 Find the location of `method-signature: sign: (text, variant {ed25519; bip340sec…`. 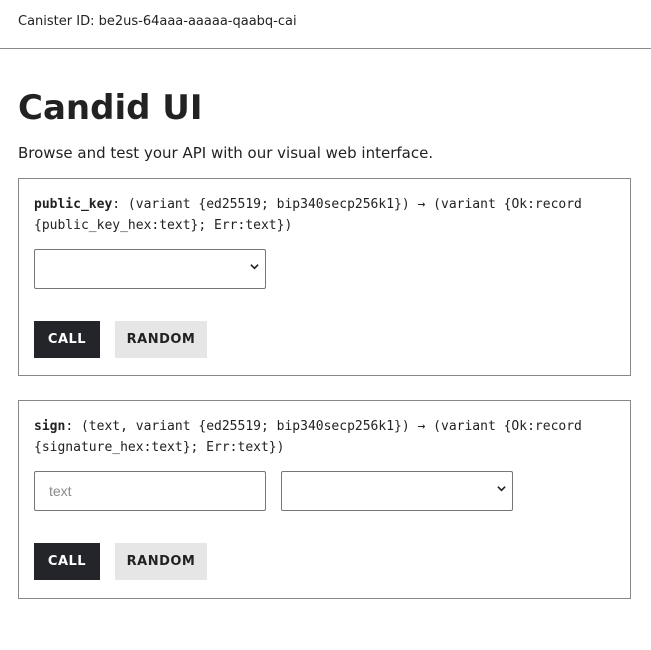

method-signature: sign: (text, variant {ed25519; bip340sec… is located at coordinates (324, 437).